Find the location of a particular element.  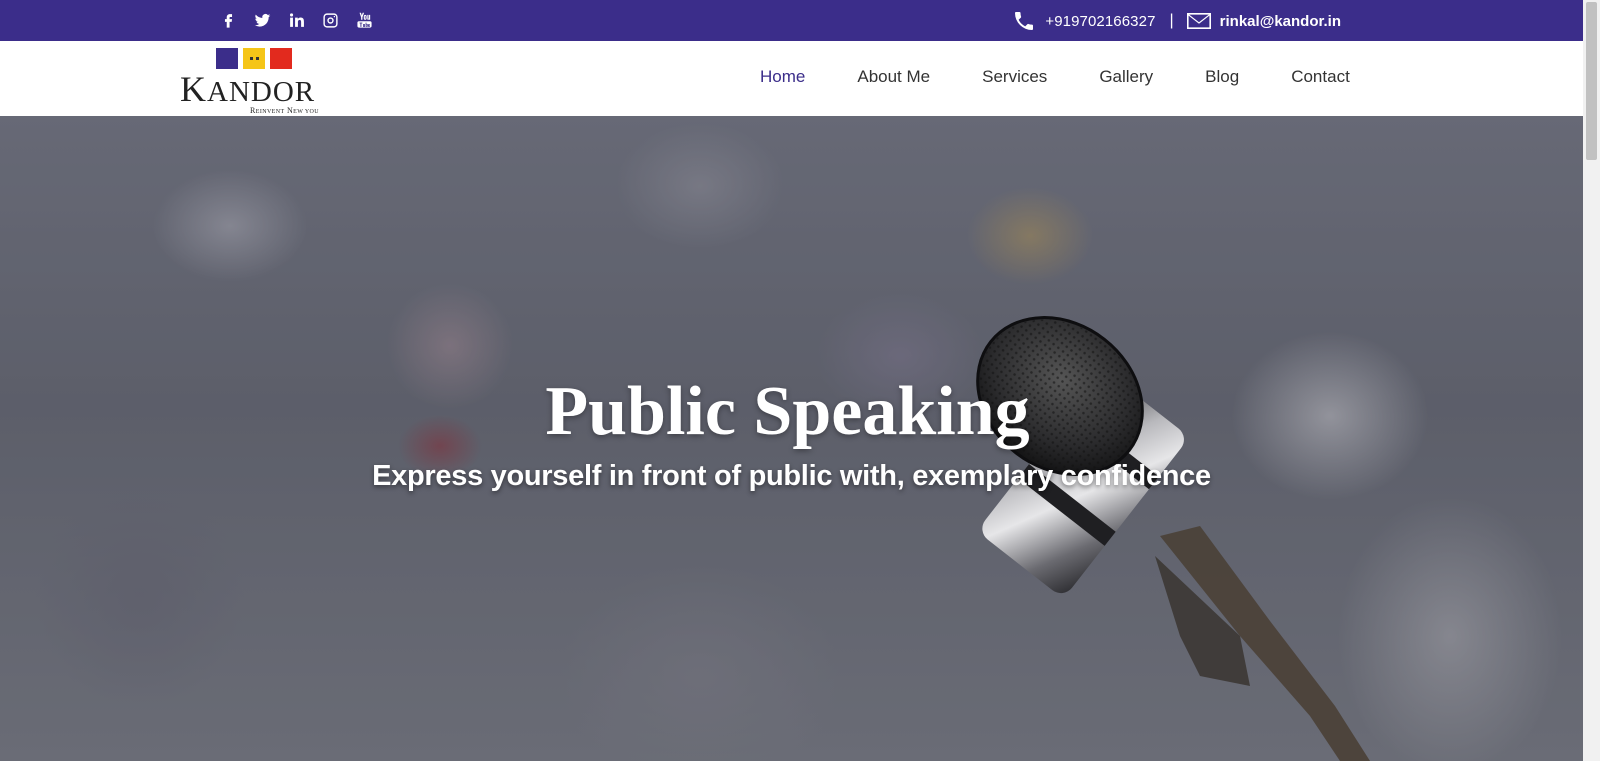

nav-item-about-me: About Me is located at coordinates (893, 77).